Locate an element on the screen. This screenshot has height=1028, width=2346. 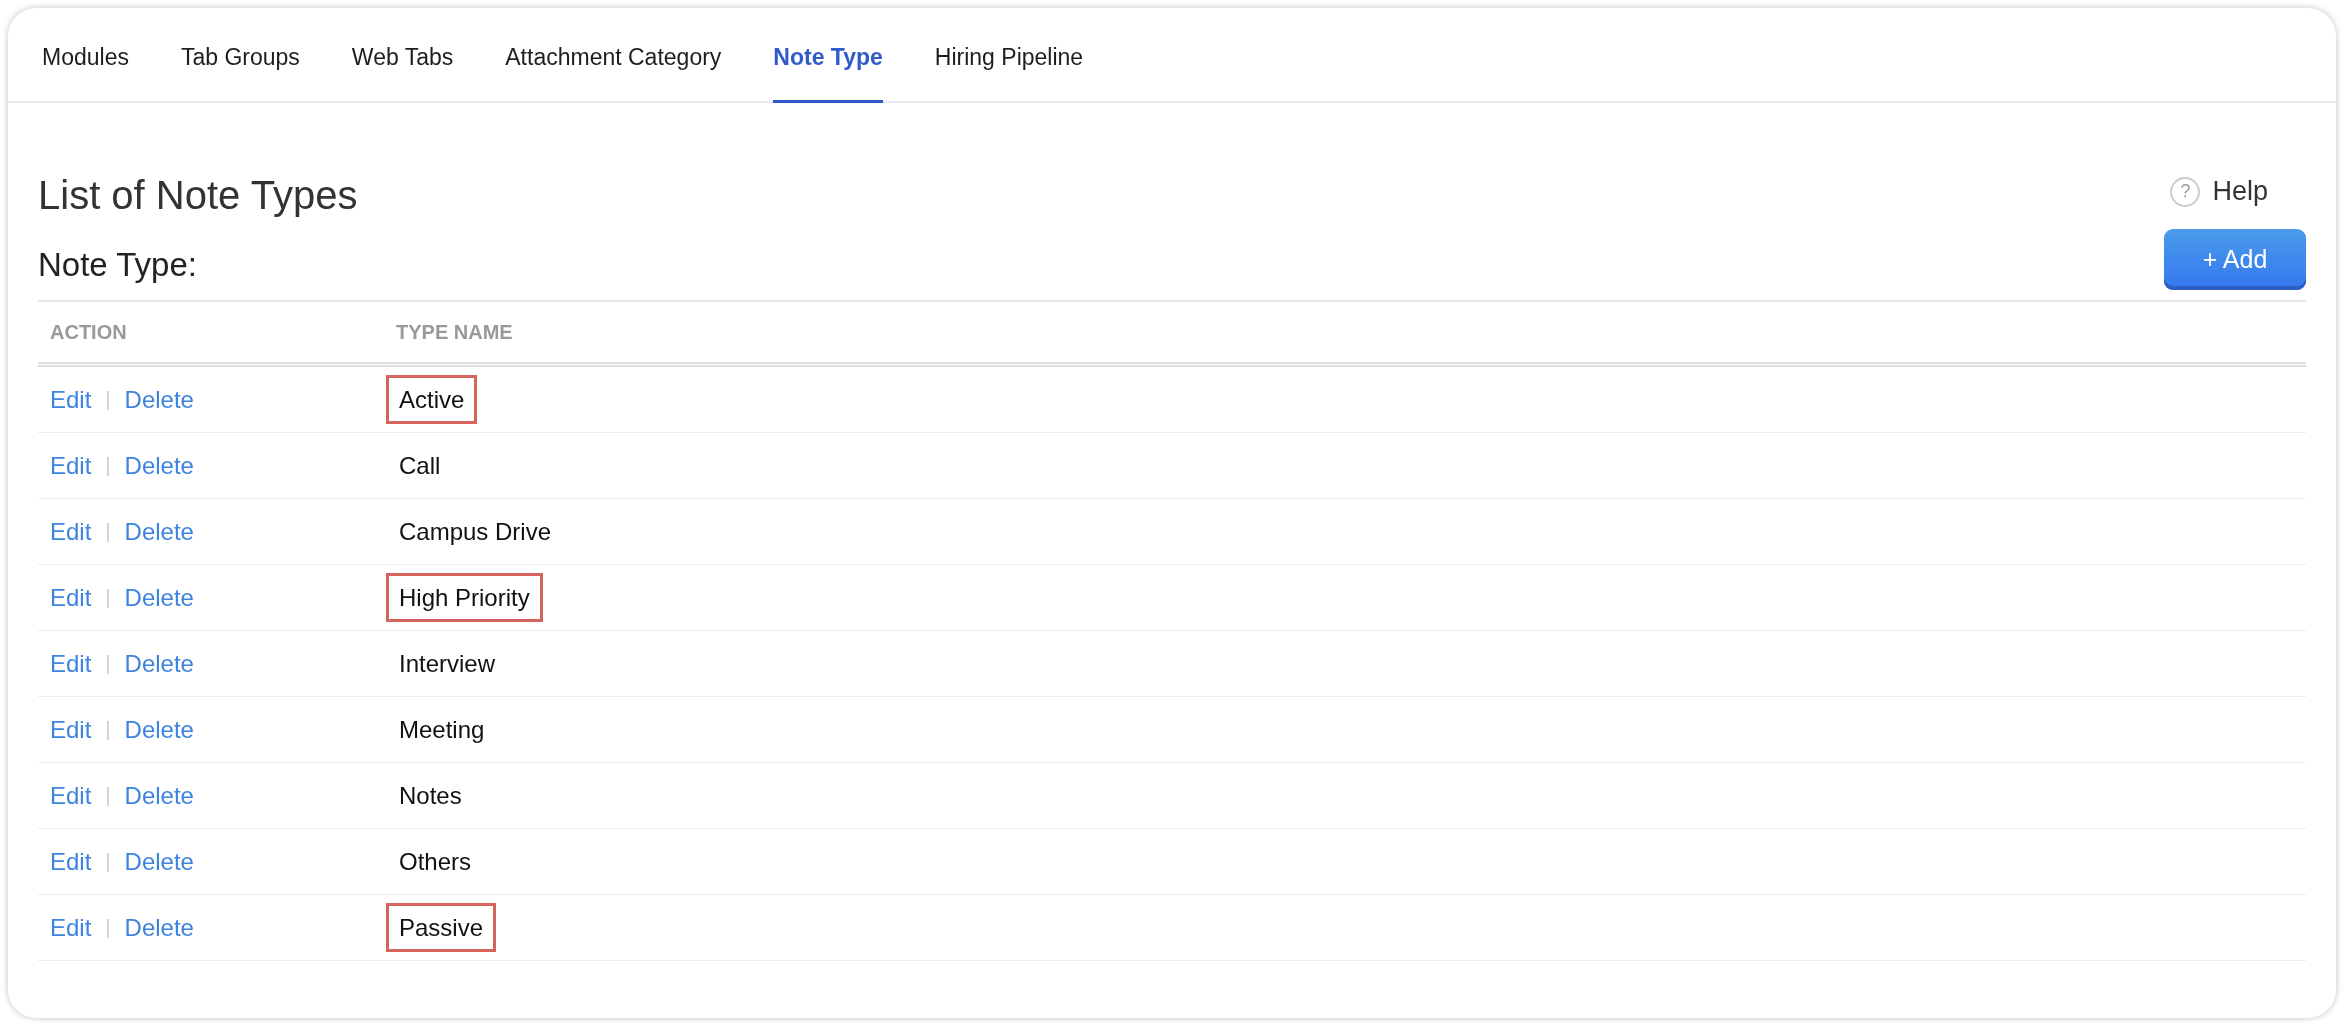
type-name: Active is located at coordinates (432, 399).